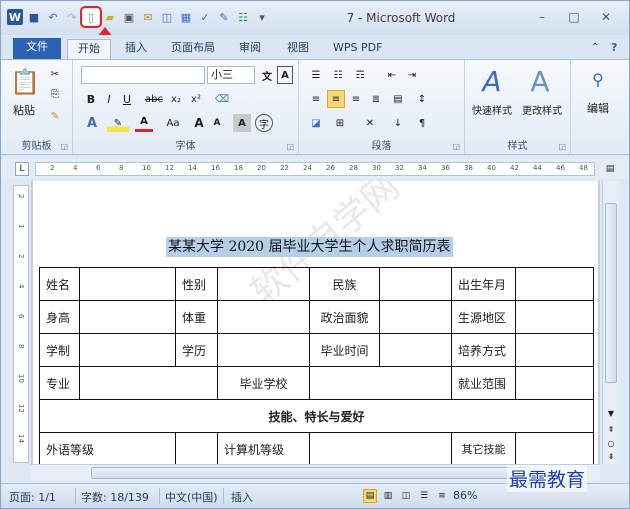  Describe the element at coordinates (91, 99) in the screenshot. I see `bold-button: B` at that location.